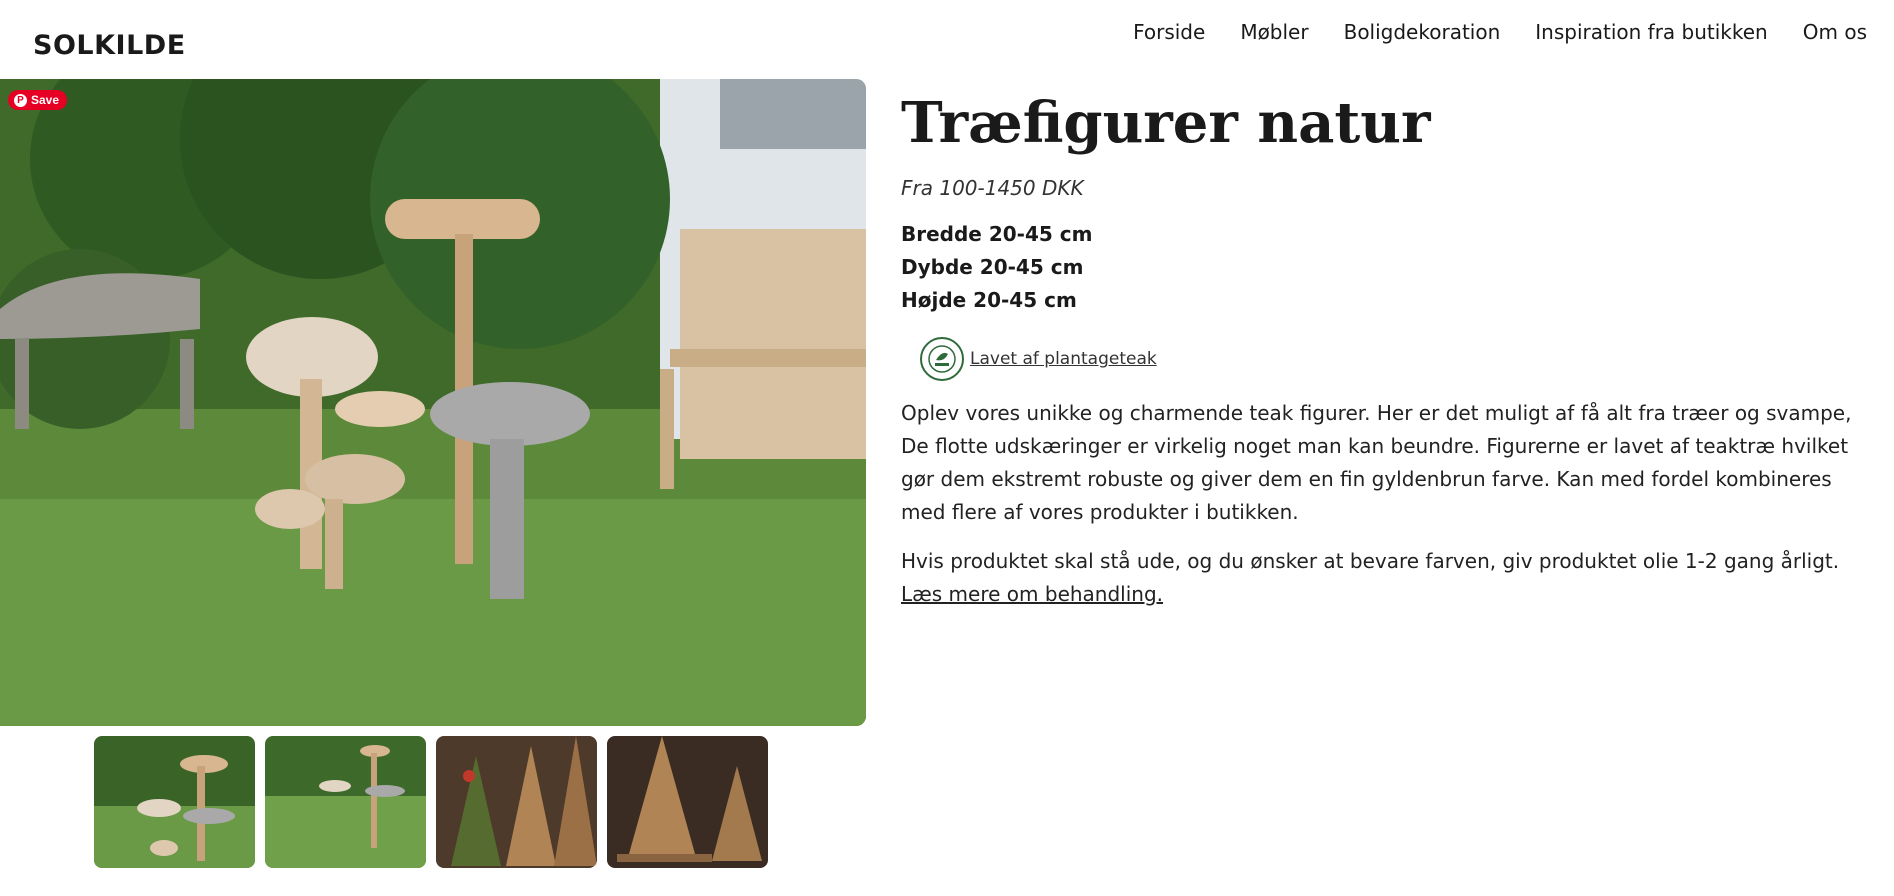 Image resolution: width=1894 pixels, height=896 pixels. What do you see at coordinates (992, 267) in the screenshot?
I see `dimension-depth: Dybde 20-45 cm` at bounding box center [992, 267].